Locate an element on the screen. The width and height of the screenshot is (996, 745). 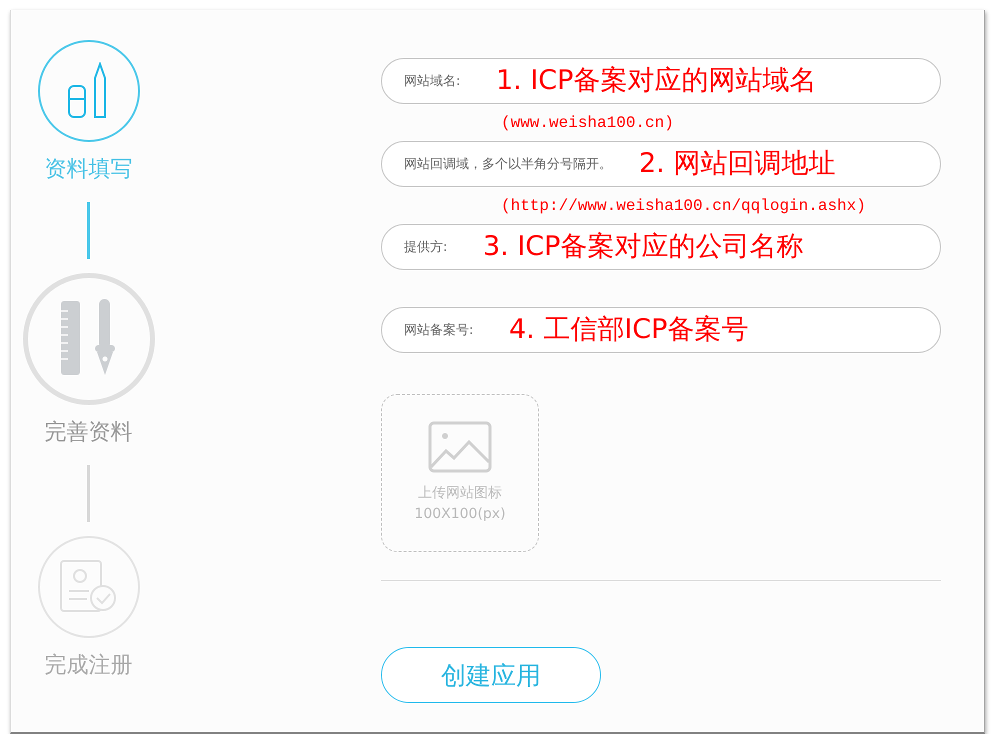
annotation-text: 1. ICP备案对应的网站域名 is located at coordinates (656, 81).